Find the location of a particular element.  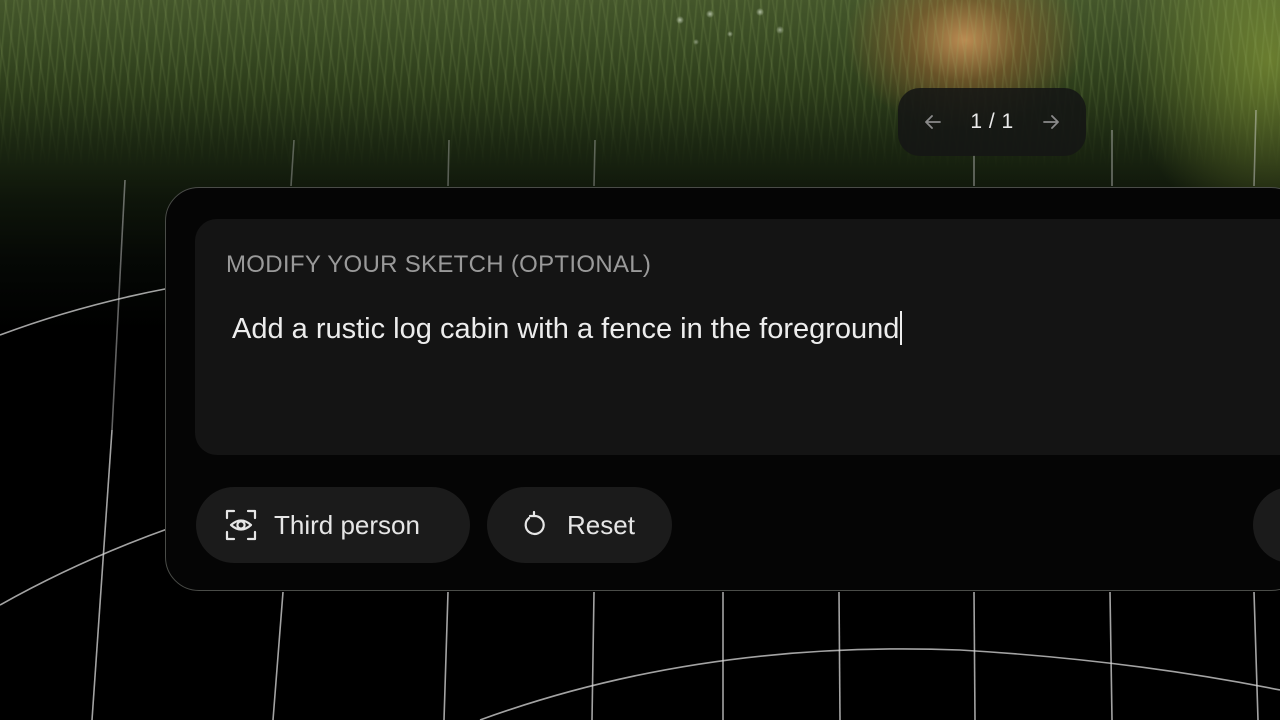

offscreen-action-button is located at coordinates (1266, 525).